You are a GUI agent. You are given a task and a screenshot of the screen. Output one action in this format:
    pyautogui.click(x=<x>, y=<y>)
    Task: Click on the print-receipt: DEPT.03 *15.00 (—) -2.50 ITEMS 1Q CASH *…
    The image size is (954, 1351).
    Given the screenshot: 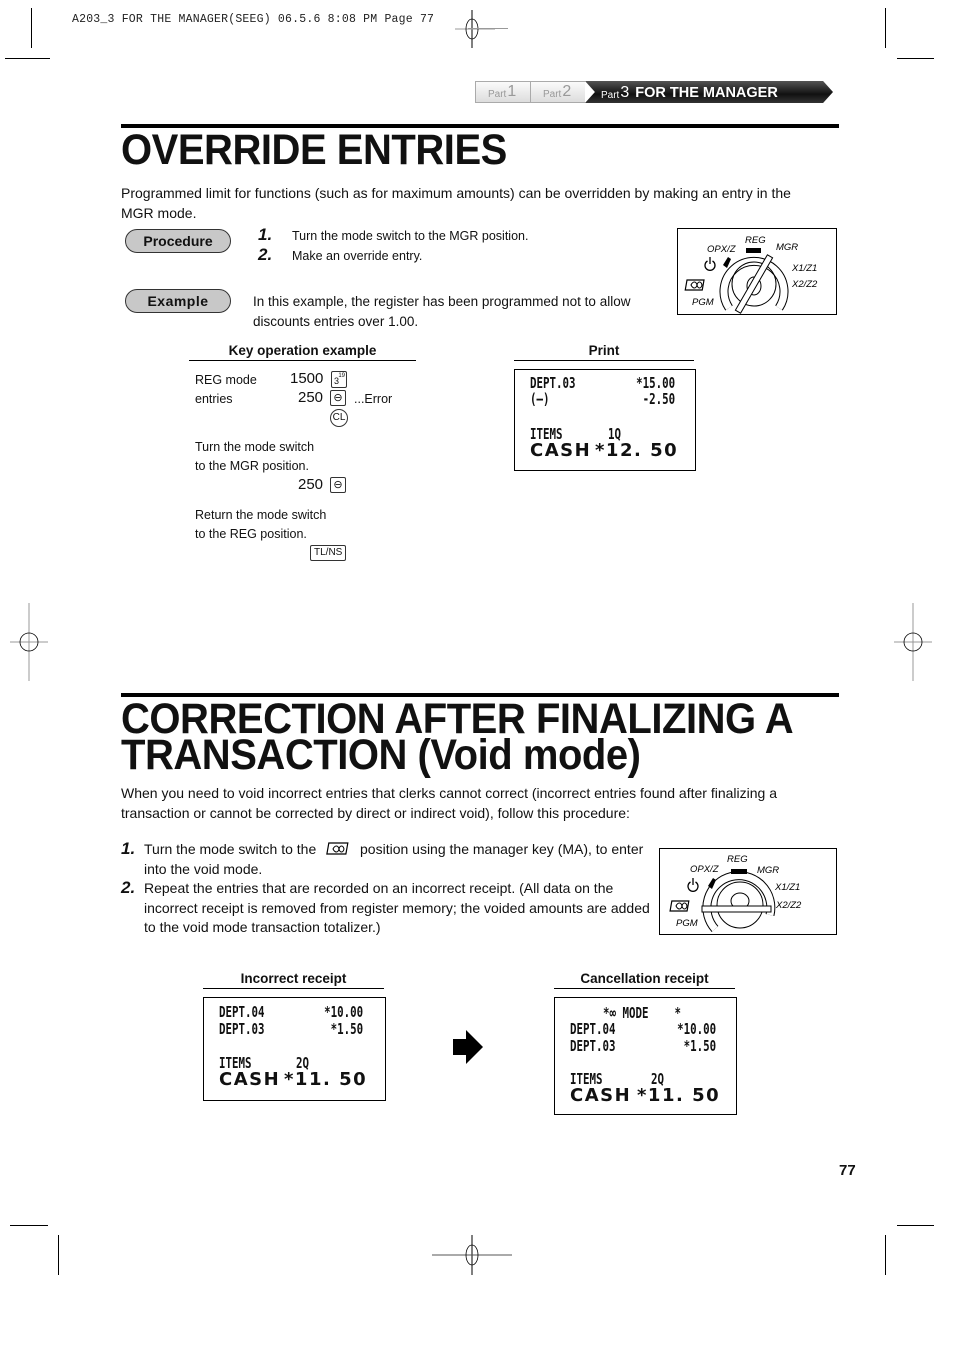 What is the action you would take?
    pyautogui.click(x=605, y=420)
    